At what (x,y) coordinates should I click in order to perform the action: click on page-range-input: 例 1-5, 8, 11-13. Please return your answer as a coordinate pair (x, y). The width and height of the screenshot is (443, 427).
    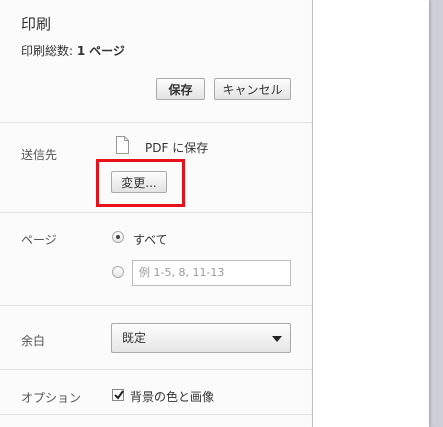
    Looking at the image, I should click on (211, 273).